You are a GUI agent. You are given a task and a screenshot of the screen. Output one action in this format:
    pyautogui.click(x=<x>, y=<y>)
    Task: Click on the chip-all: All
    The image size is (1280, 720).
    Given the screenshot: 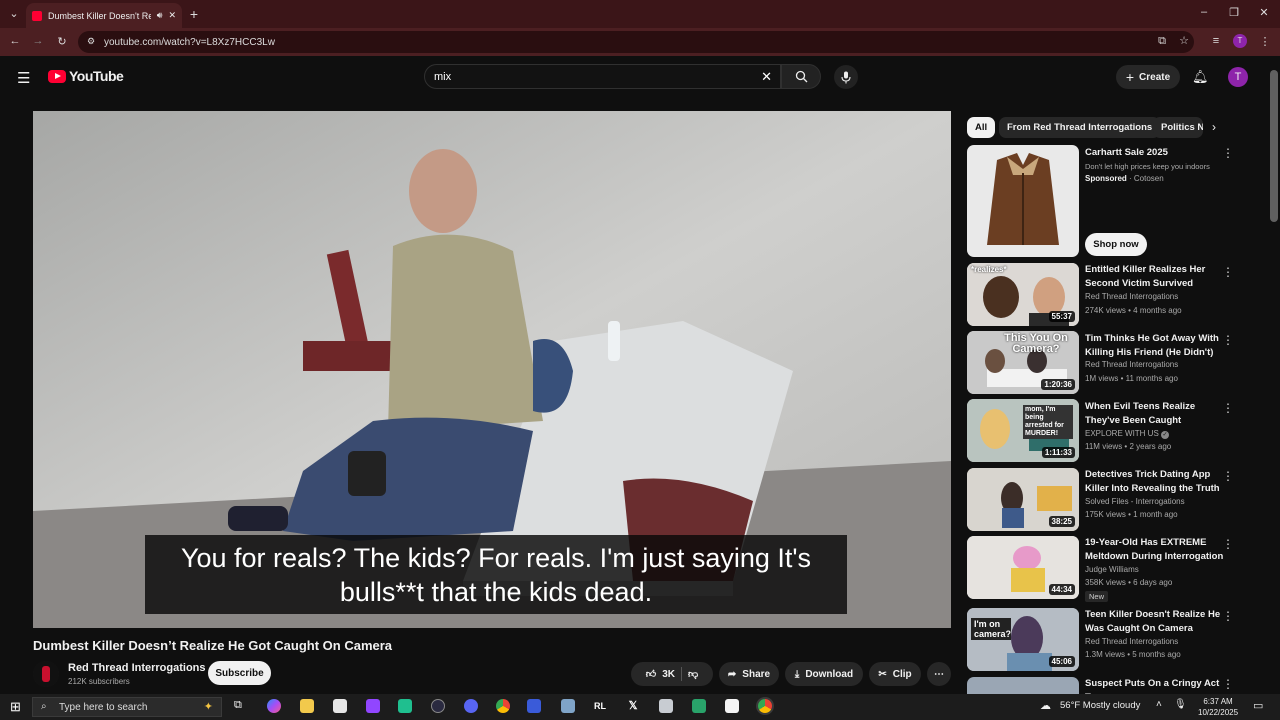 What is the action you would take?
    pyautogui.click(x=981, y=127)
    